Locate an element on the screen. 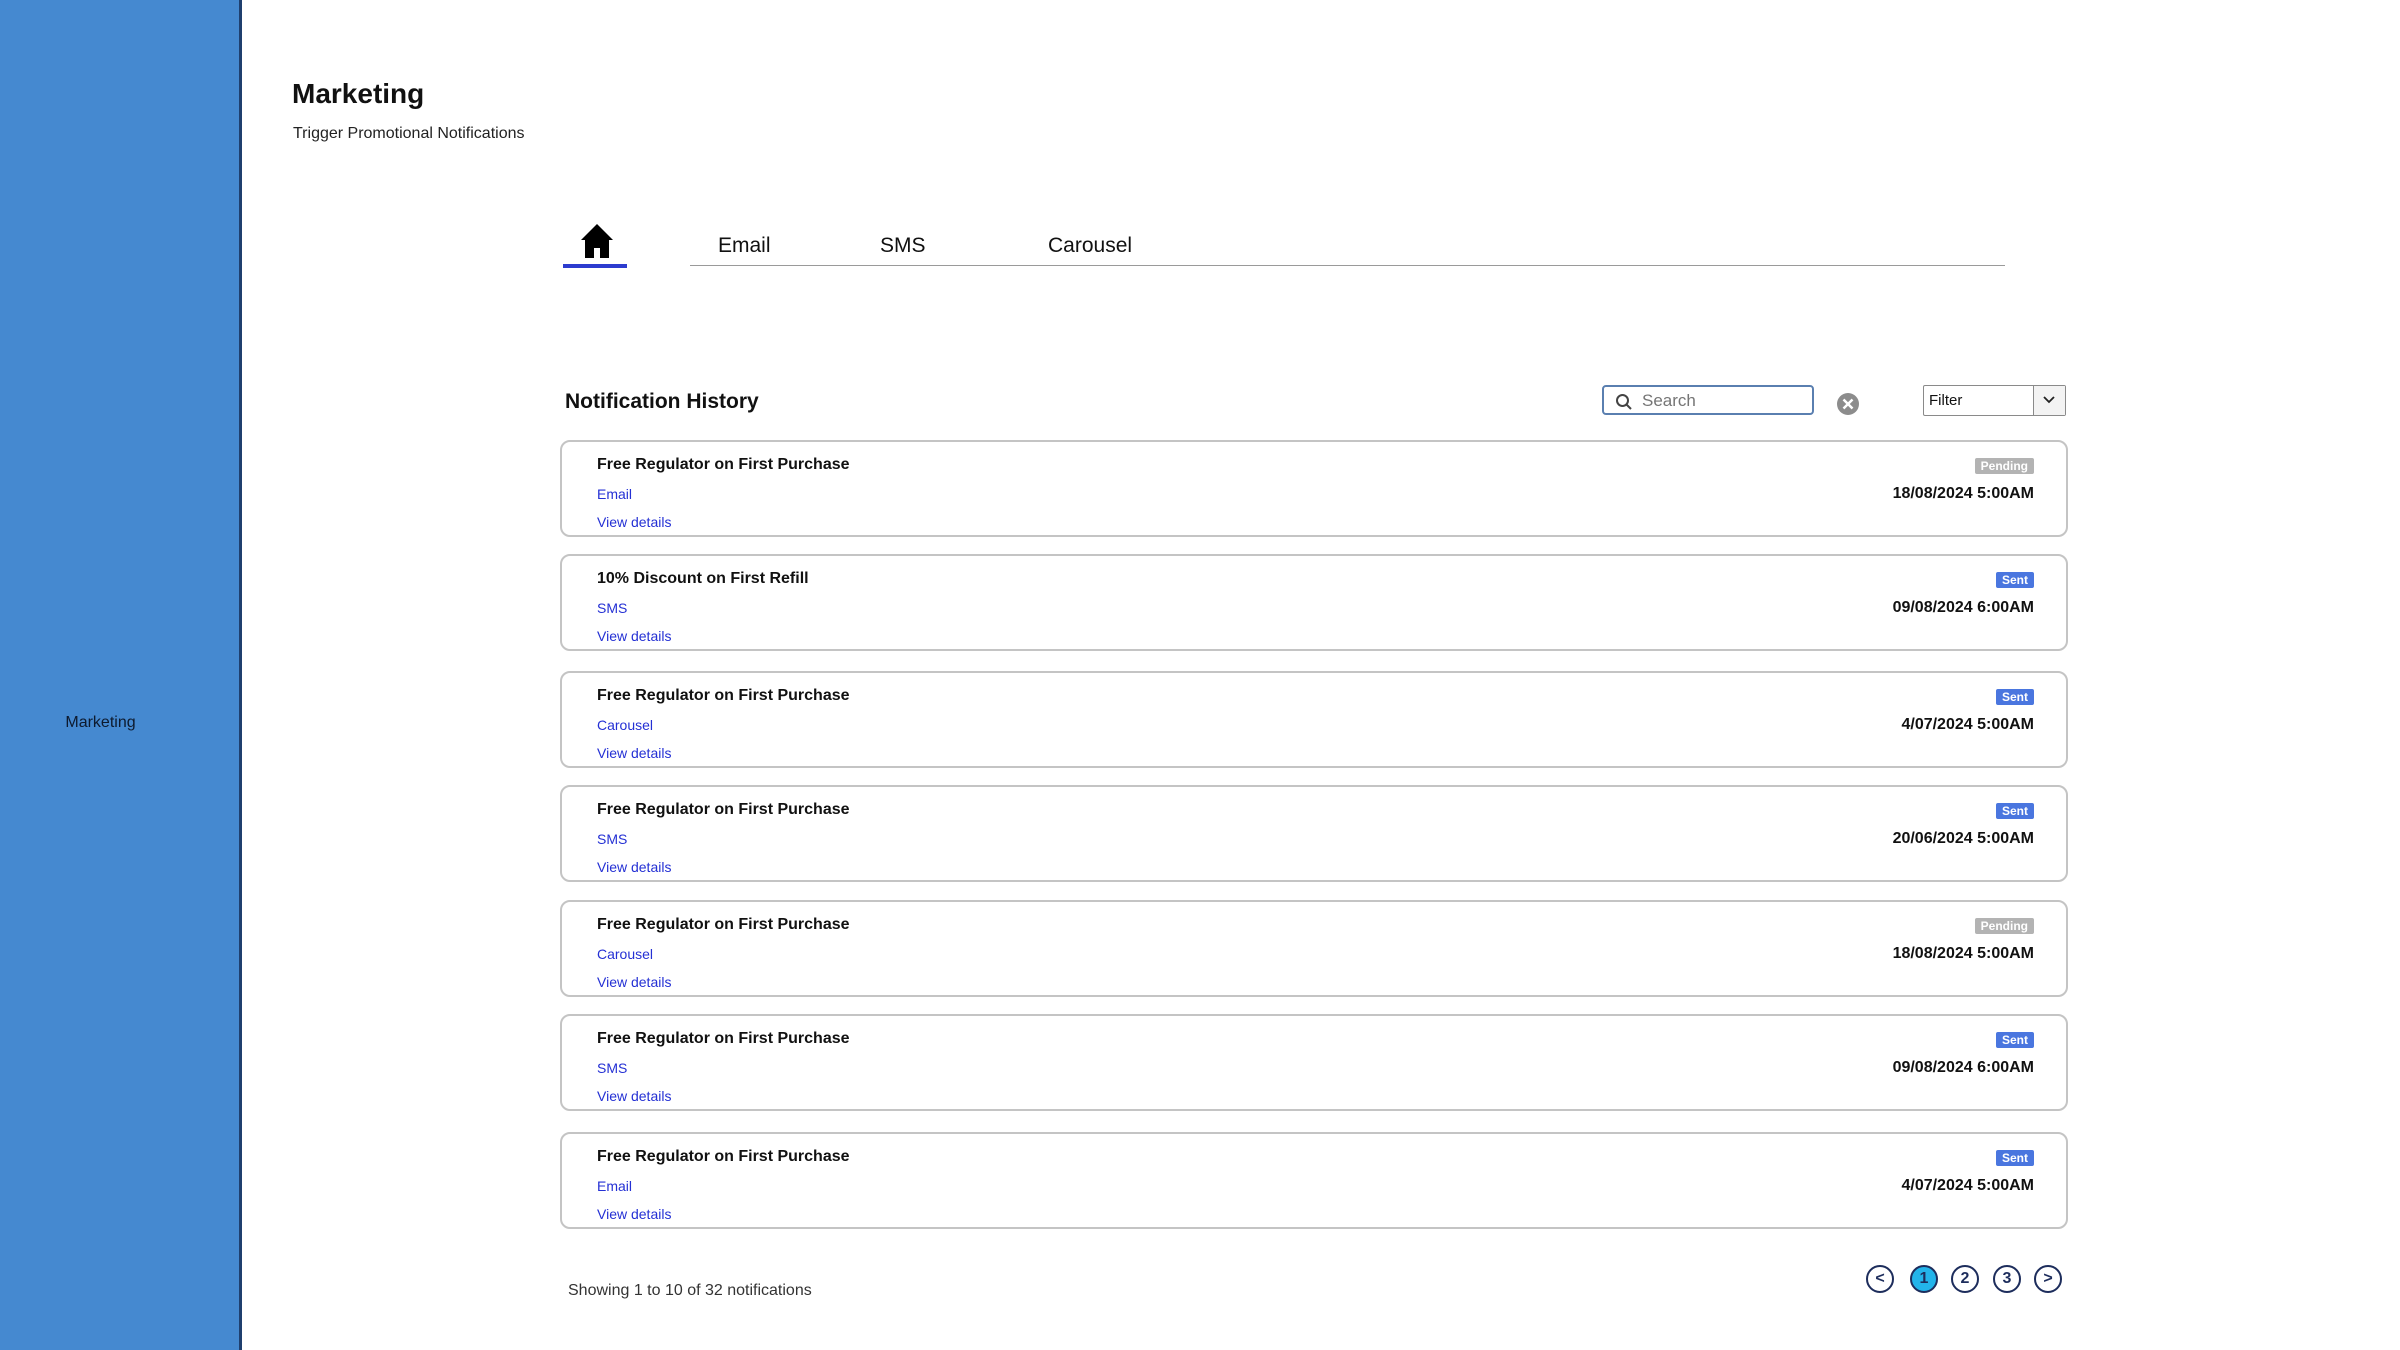 The width and height of the screenshot is (2400, 1350). active-tab-indicator is located at coordinates (595, 266).